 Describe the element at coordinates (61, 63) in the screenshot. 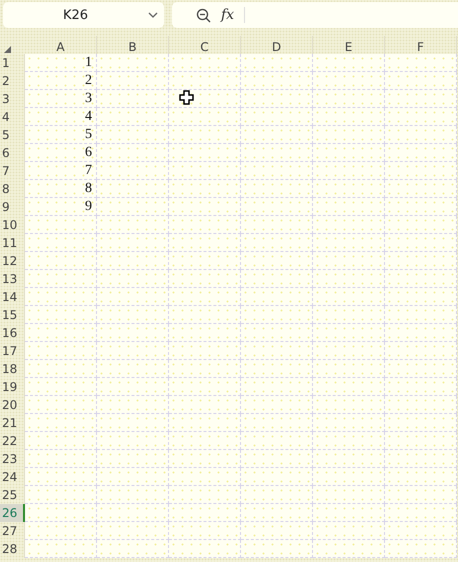

I see `table-cell: 1` at that location.